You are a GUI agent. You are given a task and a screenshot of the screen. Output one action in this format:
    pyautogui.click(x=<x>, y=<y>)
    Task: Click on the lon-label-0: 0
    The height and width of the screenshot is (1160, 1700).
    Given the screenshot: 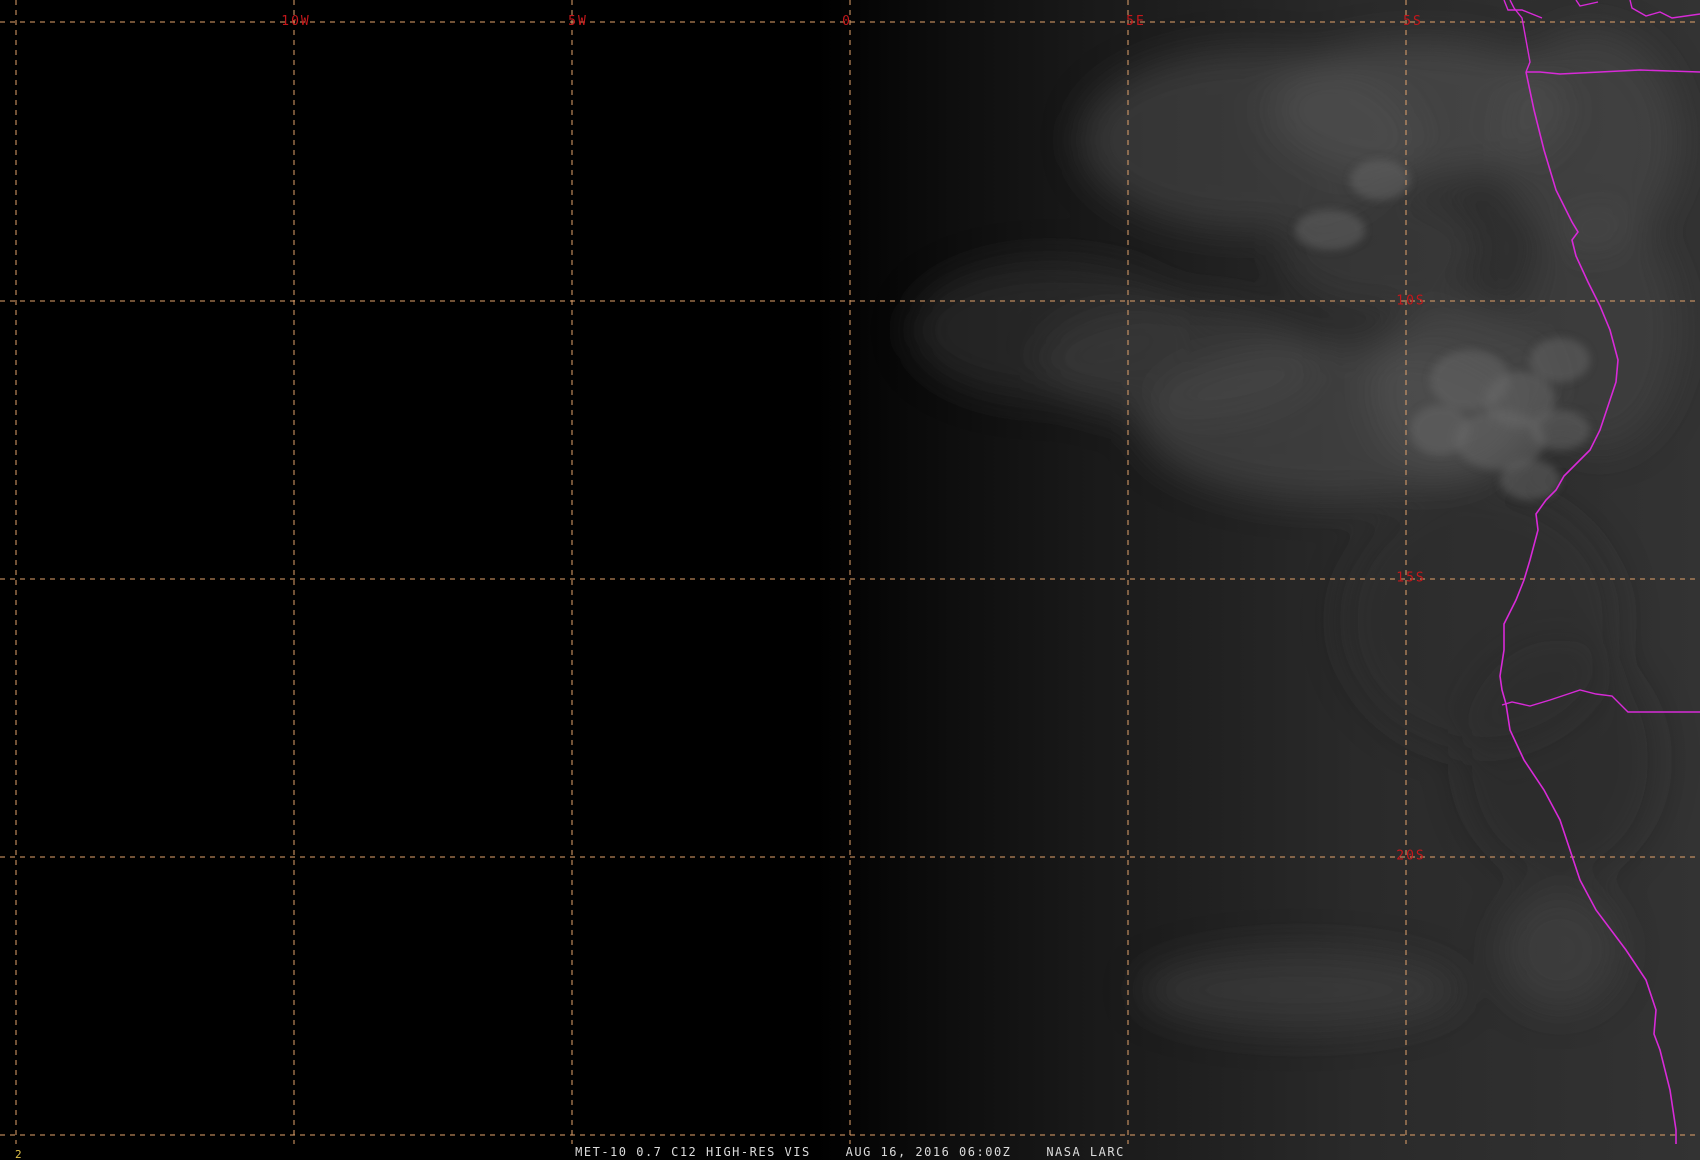 What is the action you would take?
    pyautogui.click(x=847, y=21)
    